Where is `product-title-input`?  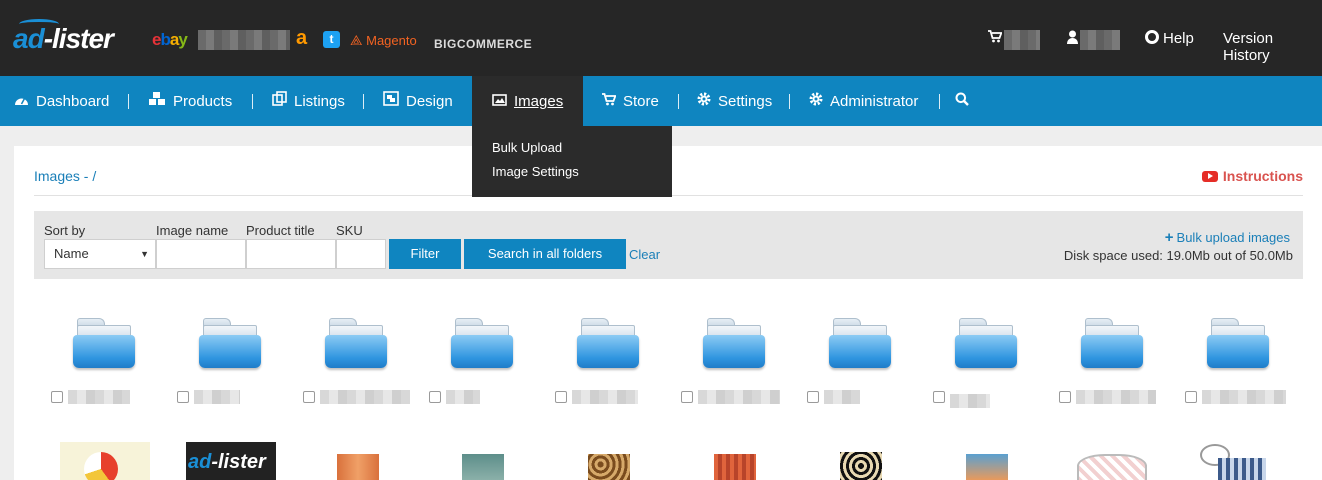
product-title-input is located at coordinates (291, 254).